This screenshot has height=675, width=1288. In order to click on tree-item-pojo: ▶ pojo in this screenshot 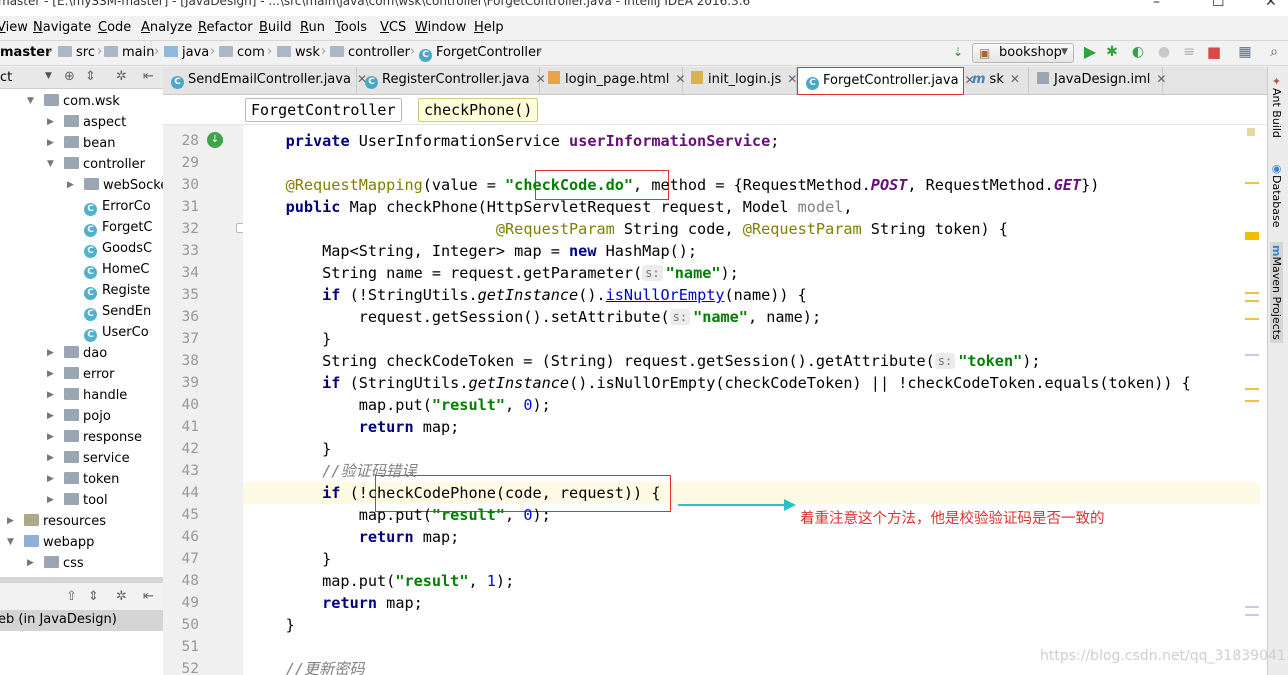, I will do `click(81, 416)`.